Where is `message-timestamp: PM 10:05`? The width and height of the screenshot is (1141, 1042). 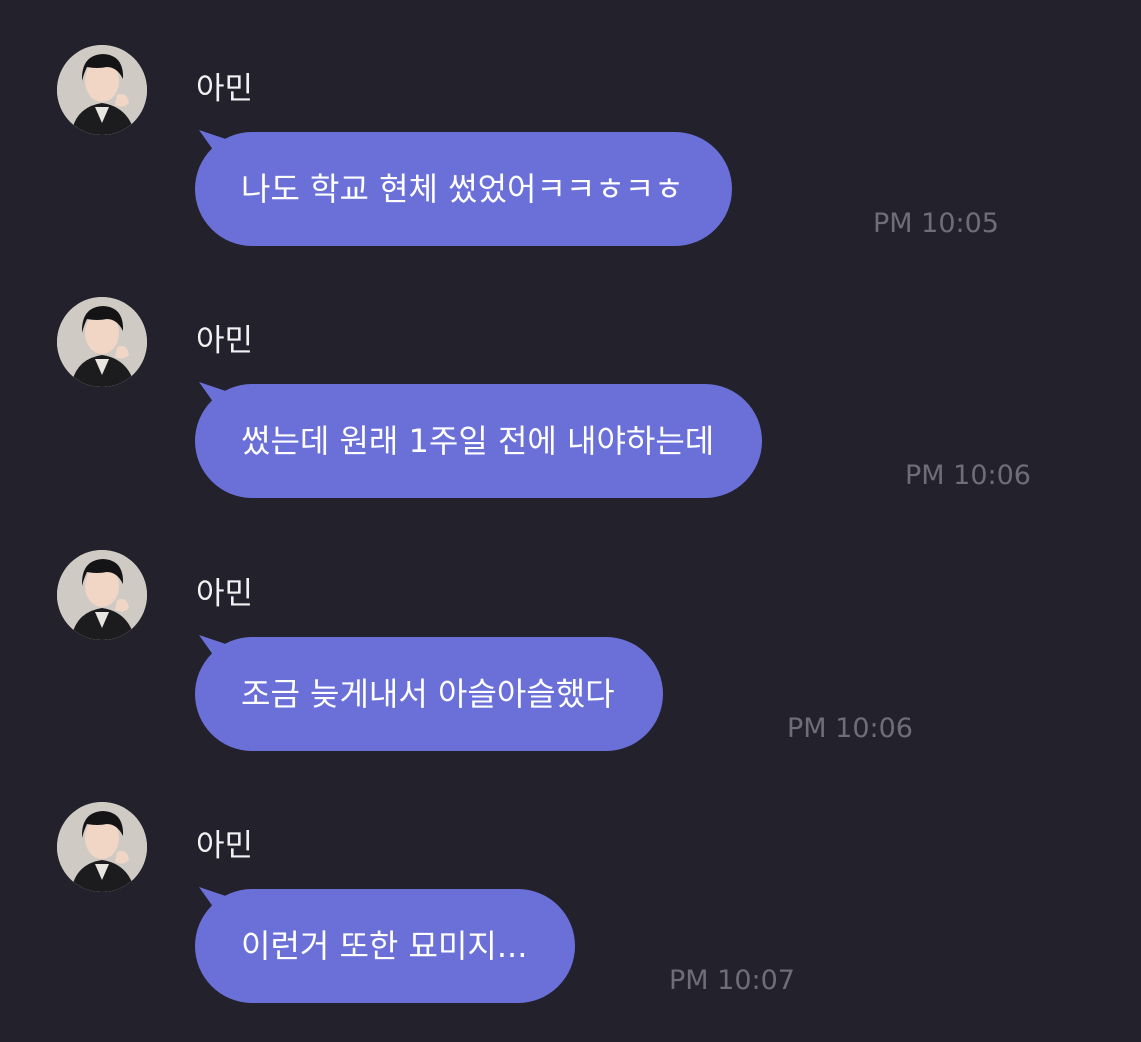 message-timestamp: PM 10:05 is located at coordinates (936, 223).